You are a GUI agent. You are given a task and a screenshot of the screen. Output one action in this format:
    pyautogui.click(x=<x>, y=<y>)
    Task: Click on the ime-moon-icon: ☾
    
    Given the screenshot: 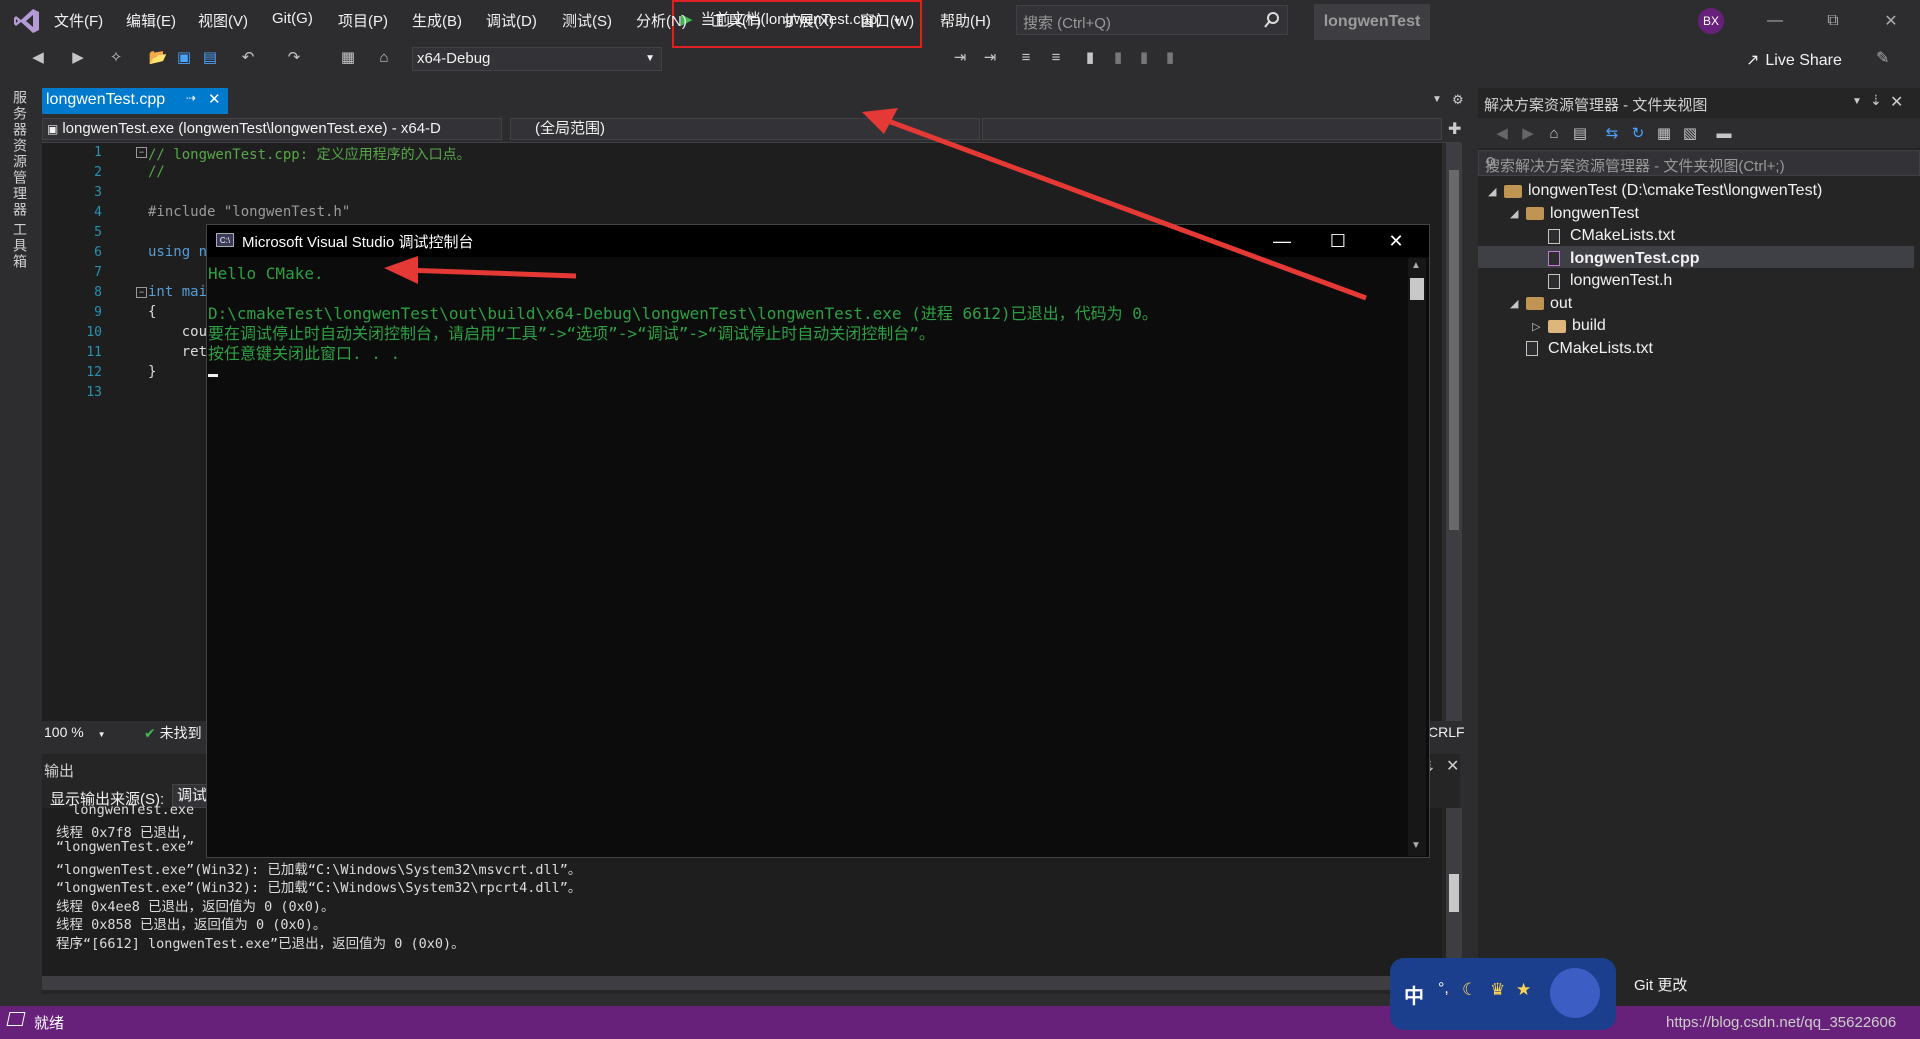 What is the action you would take?
    pyautogui.click(x=1469, y=990)
    